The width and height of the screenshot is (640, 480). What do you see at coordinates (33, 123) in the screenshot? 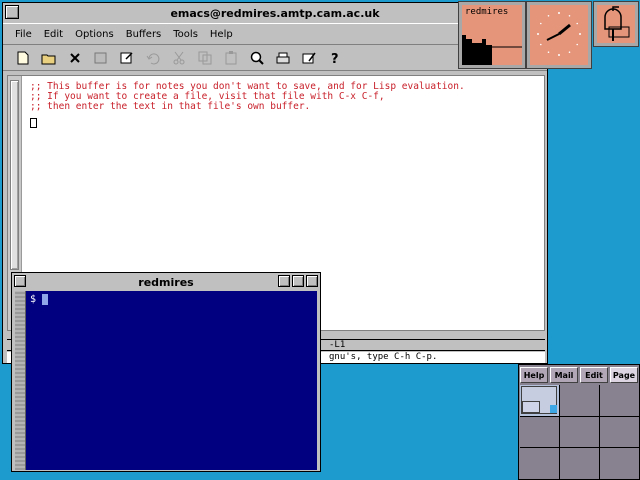
I see `text-cursor` at bounding box center [33, 123].